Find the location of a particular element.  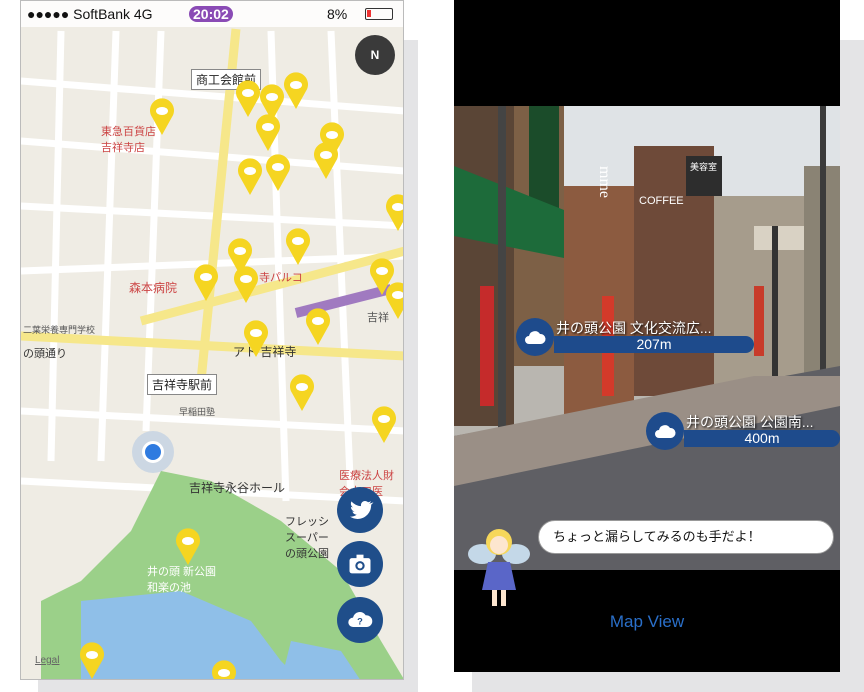

camera-button is located at coordinates (360, 564).